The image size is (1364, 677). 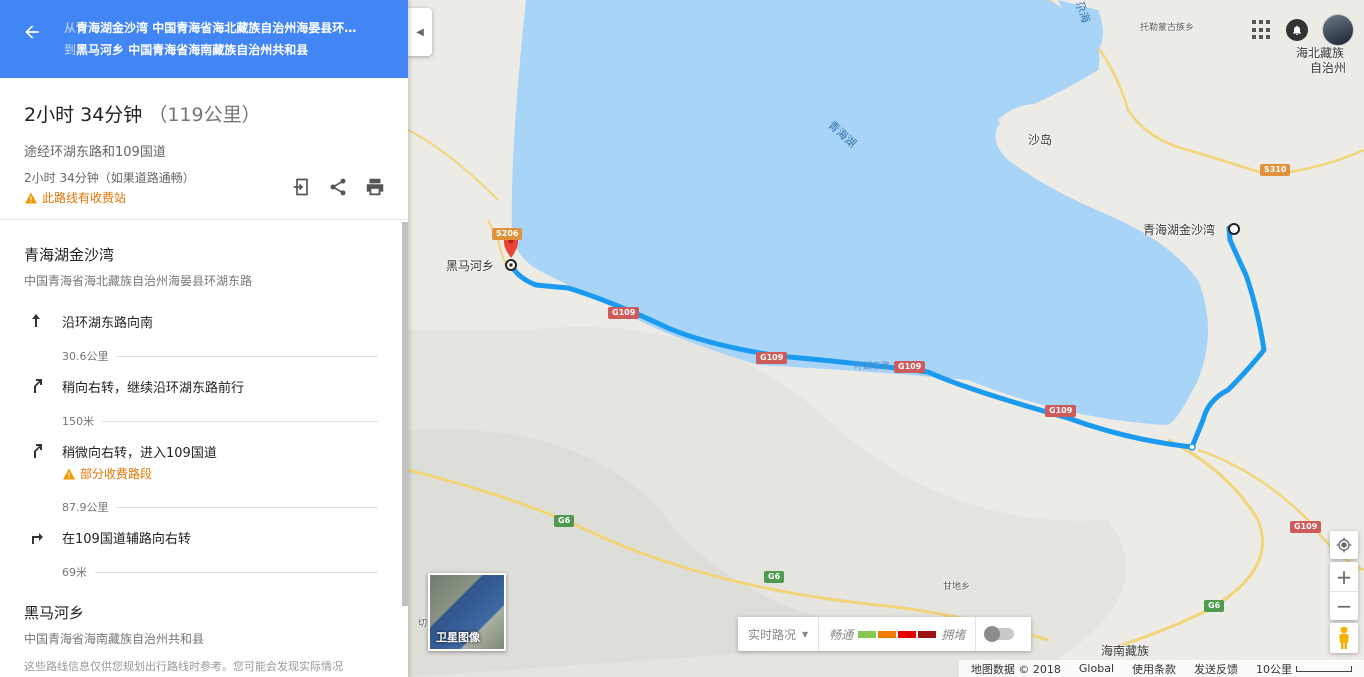 I want to click on panel-scrollbar, so click(x=405, y=414).